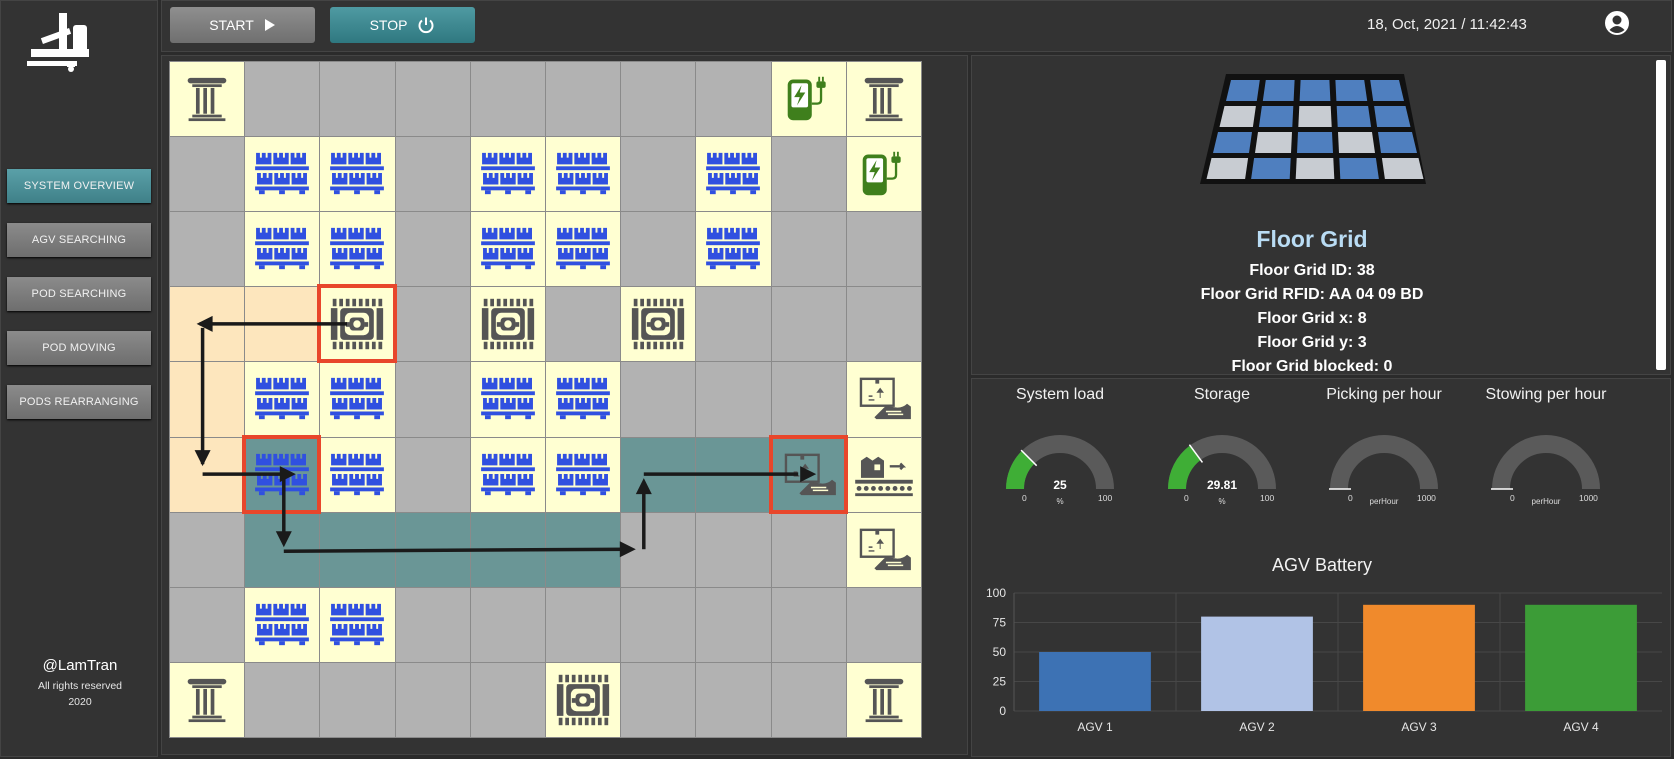  I want to click on start-button: START, so click(242, 25).